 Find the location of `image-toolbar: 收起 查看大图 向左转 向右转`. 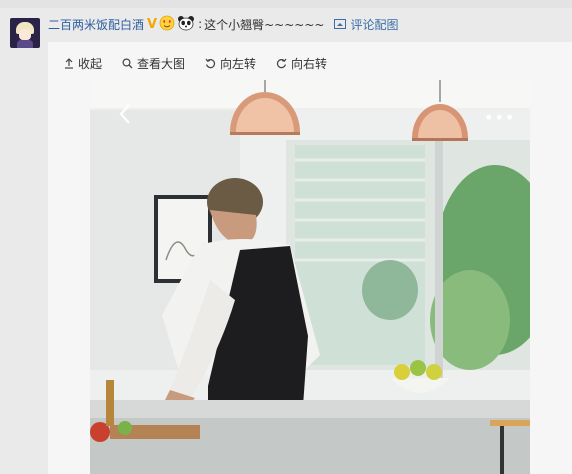

image-toolbar: 收起 查看大图 向左转 向右转 is located at coordinates (205, 63).